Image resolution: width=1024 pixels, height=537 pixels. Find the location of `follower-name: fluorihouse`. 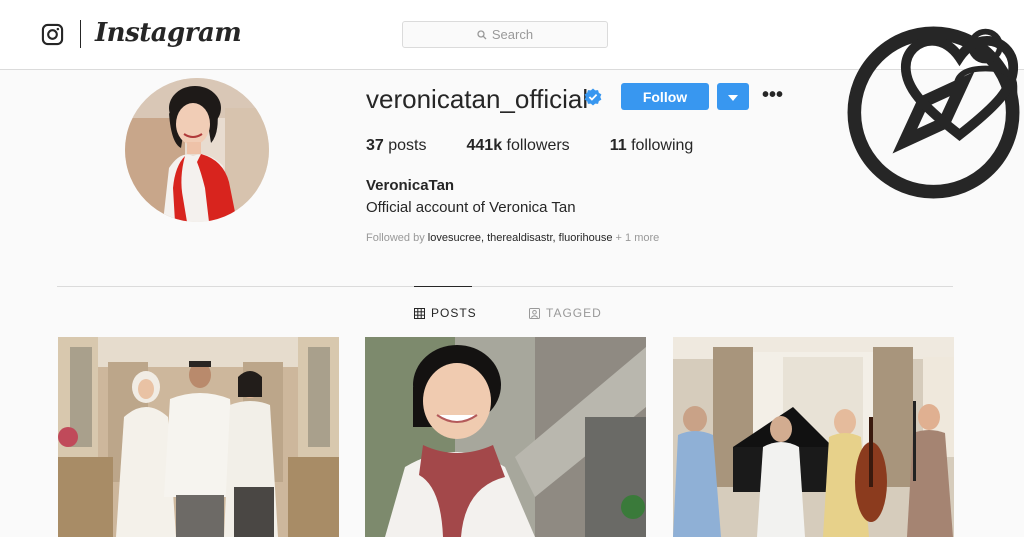

follower-name: fluorihouse is located at coordinates (586, 238).